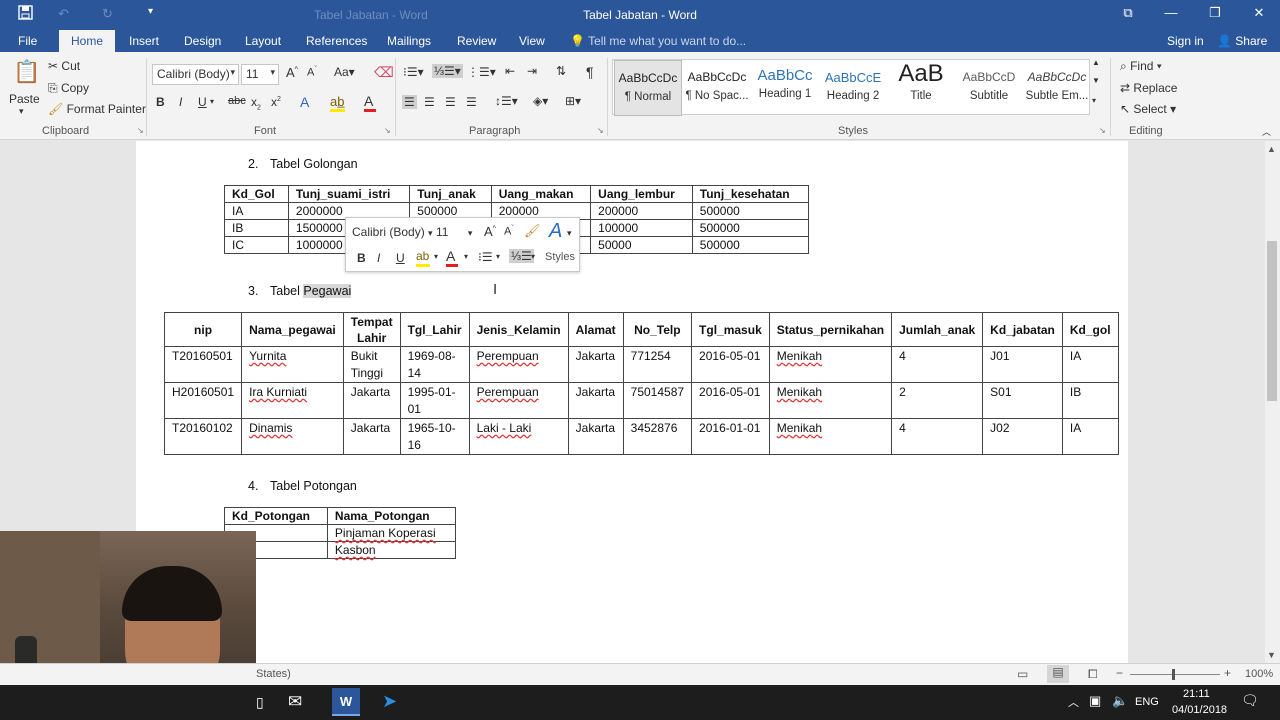 This screenshot has height=720, width=1280. Describe the element at coordinates (485, 257) in the screenshot. I see `mini-bullets-icon: ⁝☰` at that location.